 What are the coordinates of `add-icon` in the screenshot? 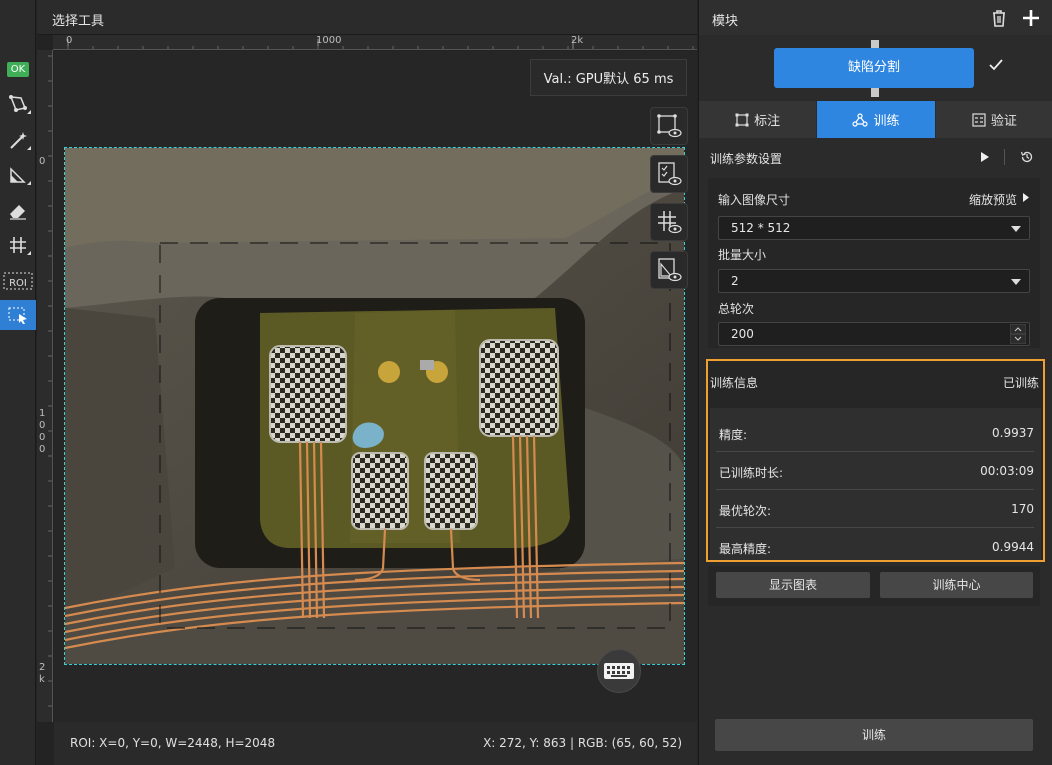 It's located at (1031, 18).